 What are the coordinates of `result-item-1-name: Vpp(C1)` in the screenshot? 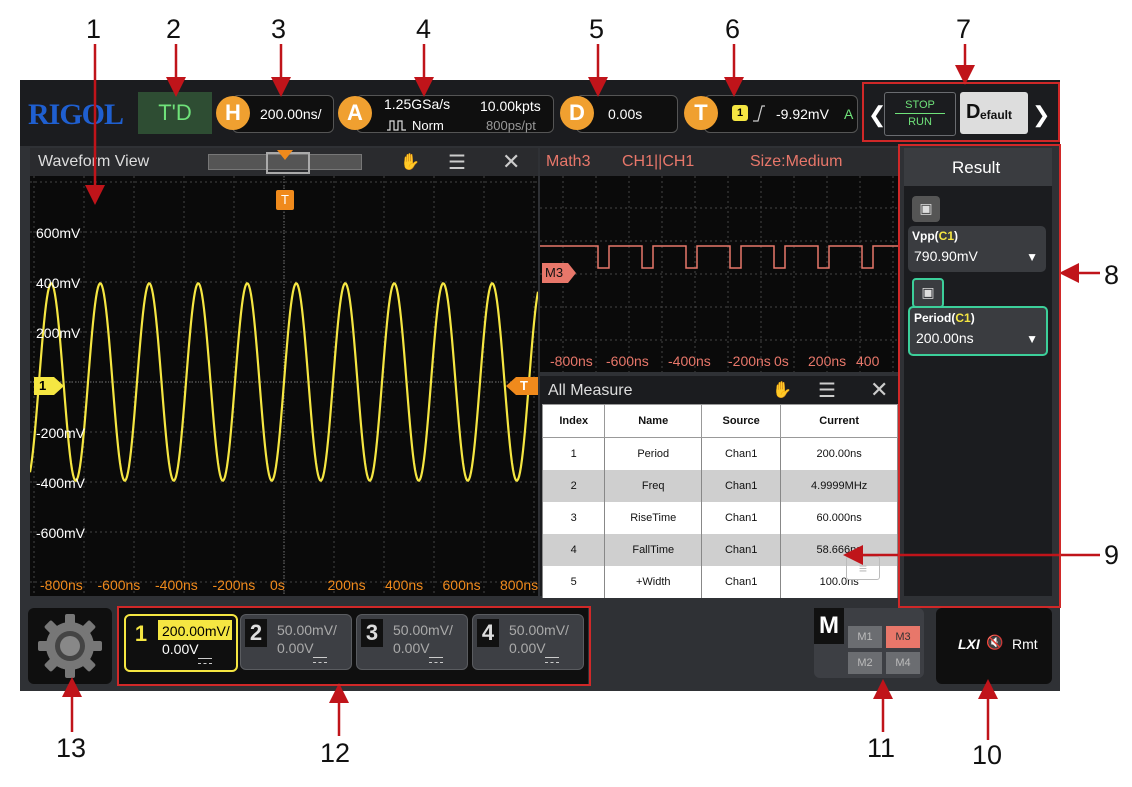 It's located at (935, 236).